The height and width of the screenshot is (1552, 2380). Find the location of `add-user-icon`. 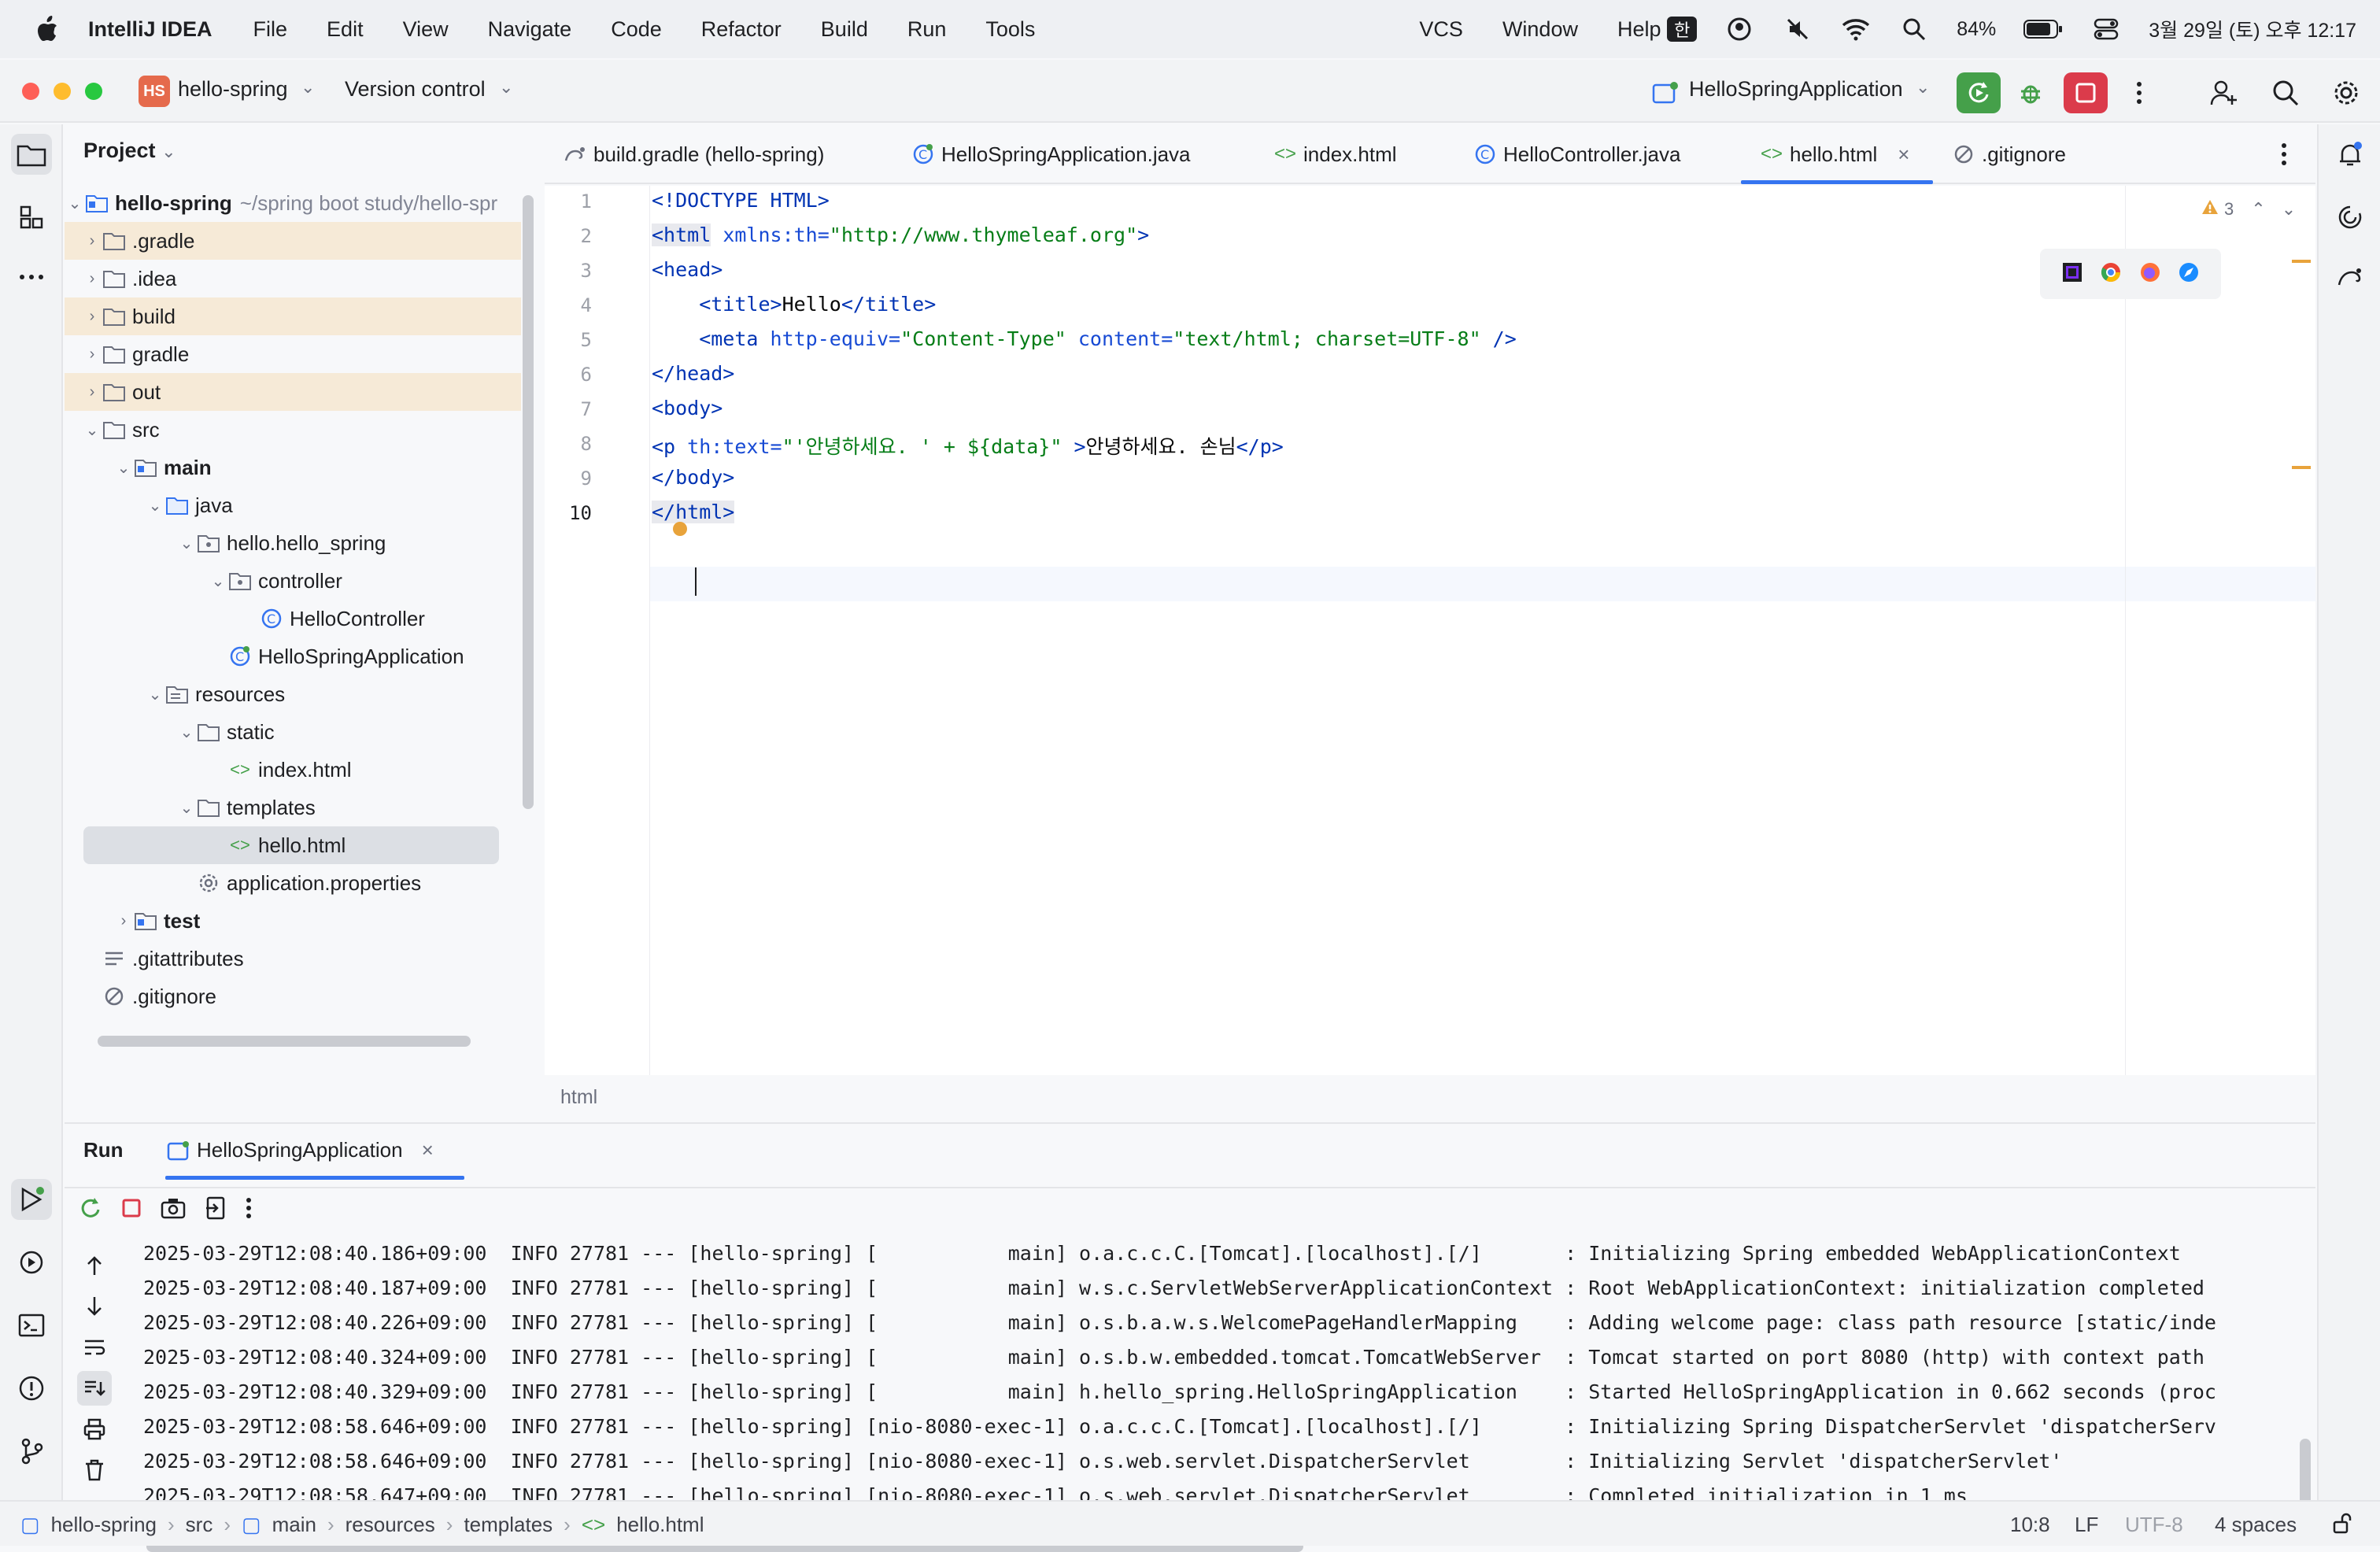

add-user-icon is located at coordinates (2224, 92).